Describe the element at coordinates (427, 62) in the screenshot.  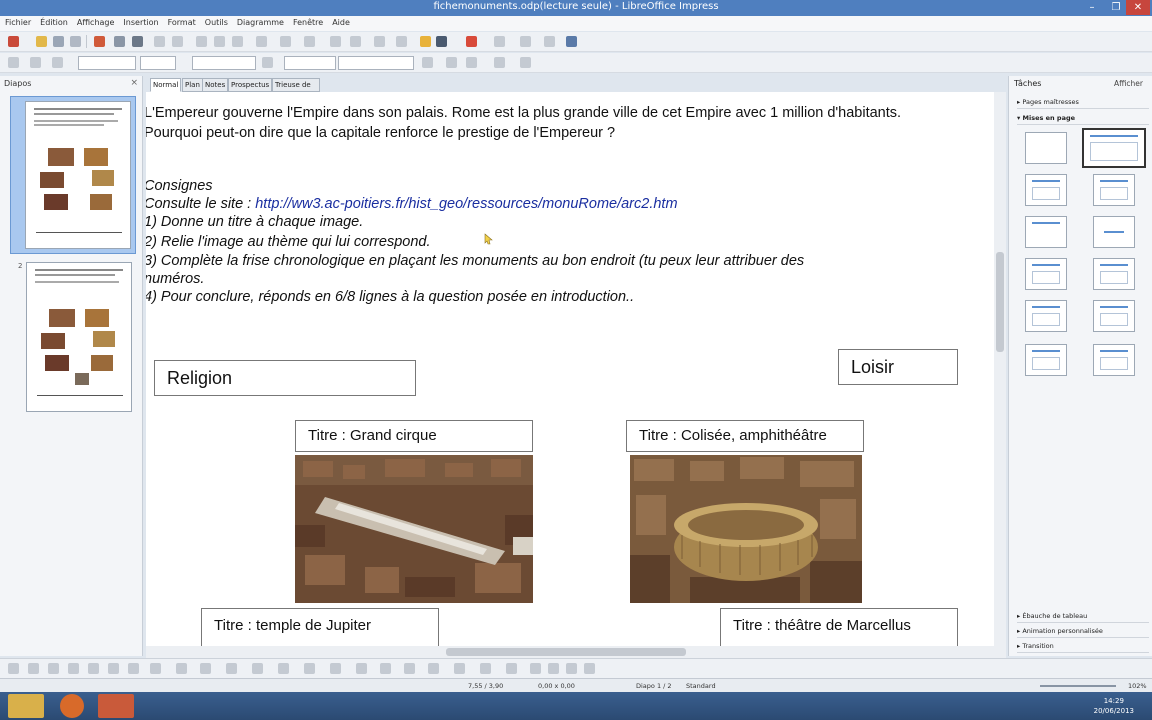
I see `shadow-icon` at that location.